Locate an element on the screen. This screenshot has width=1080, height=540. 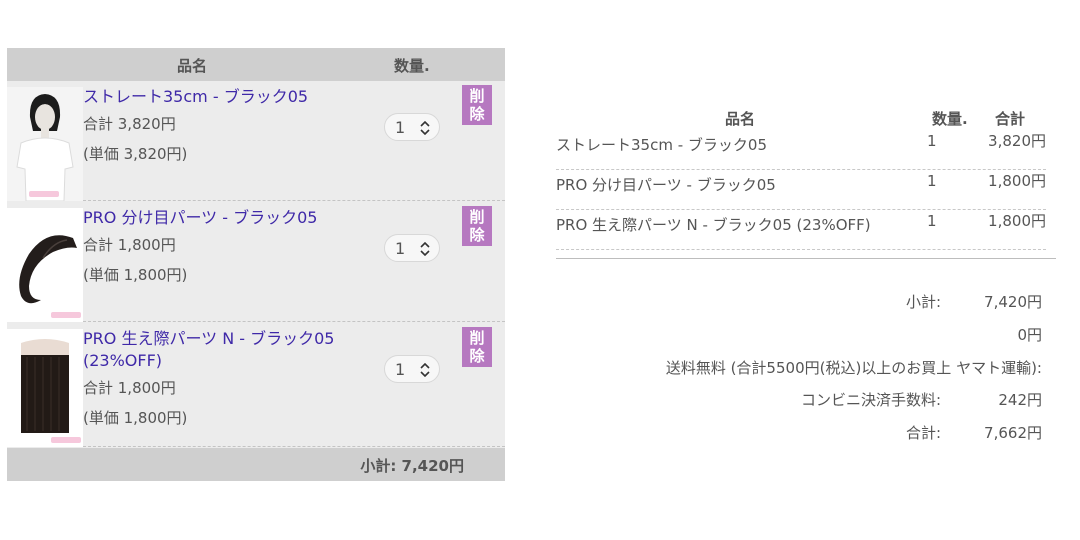
cart-header: 品名 数量. is located at coordinates (256, 64).